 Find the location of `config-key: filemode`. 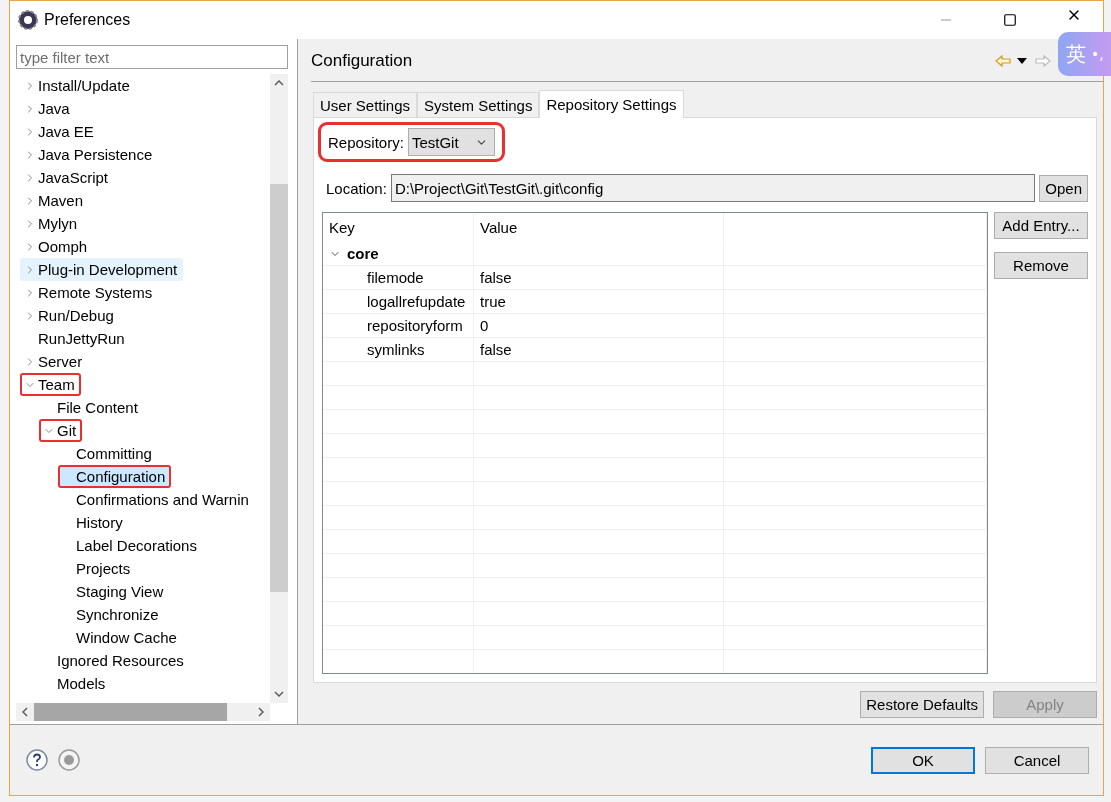

config-key: filemode is located at coordinates (395, 277).